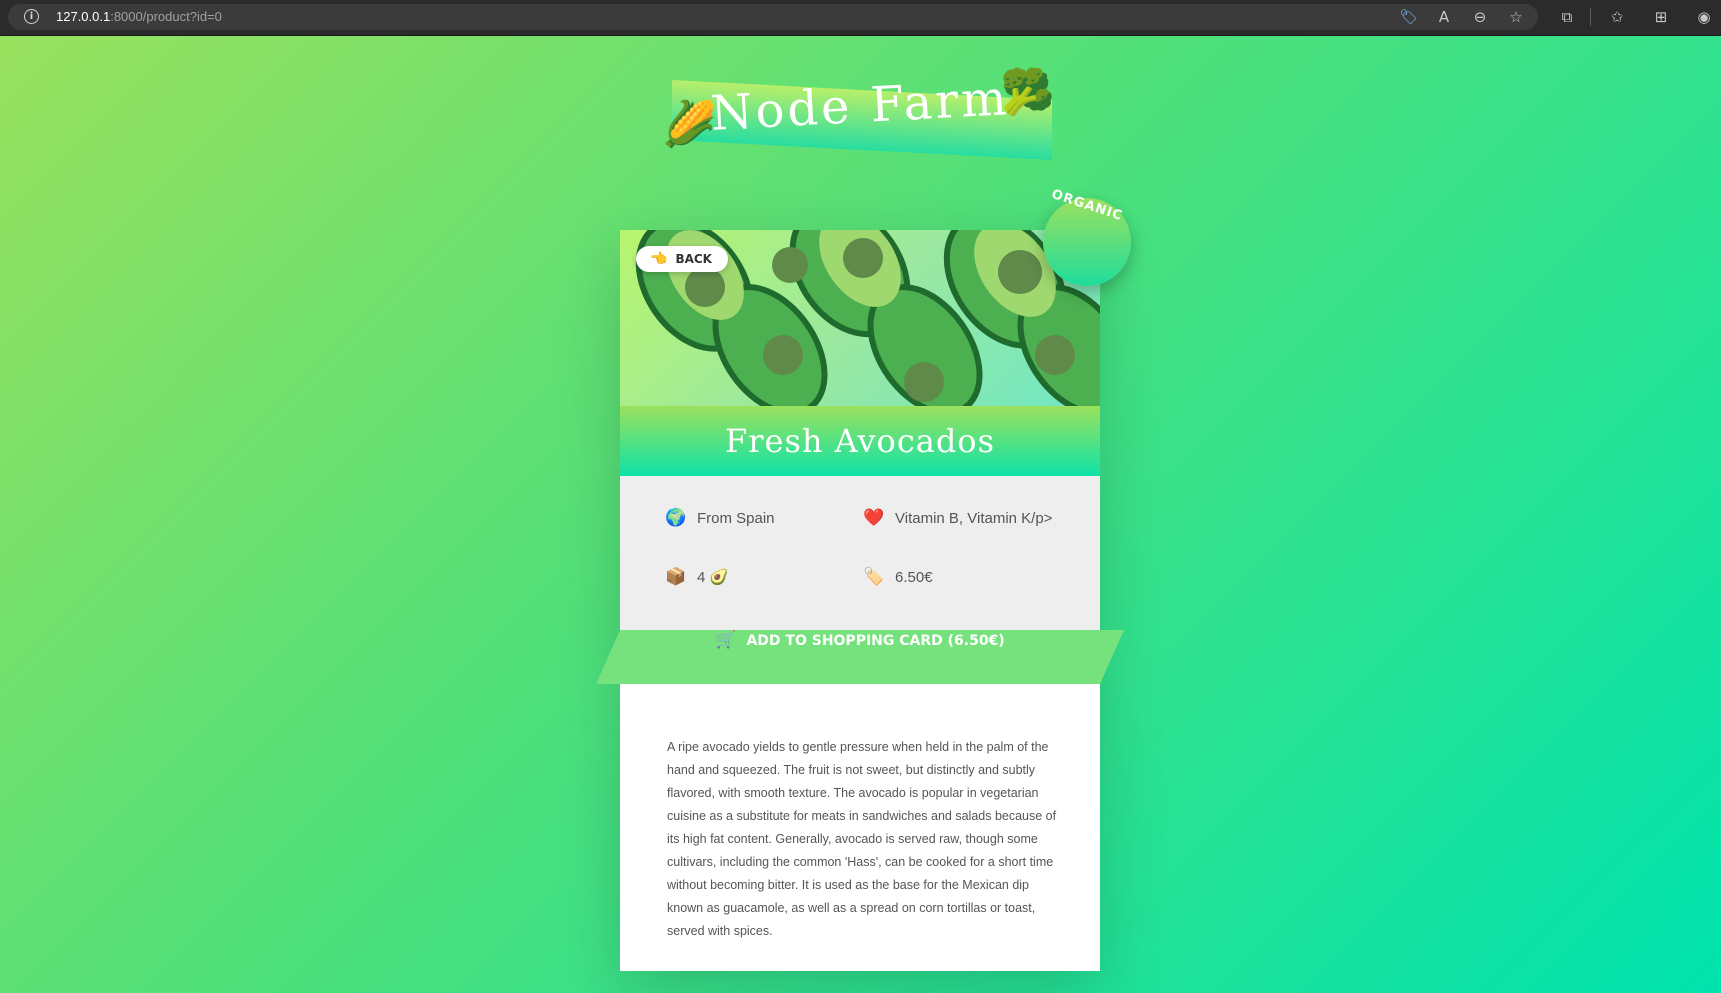 The image size is (1721, 993). I want to click on favorites-icon: ✩, so click(1617, 17).